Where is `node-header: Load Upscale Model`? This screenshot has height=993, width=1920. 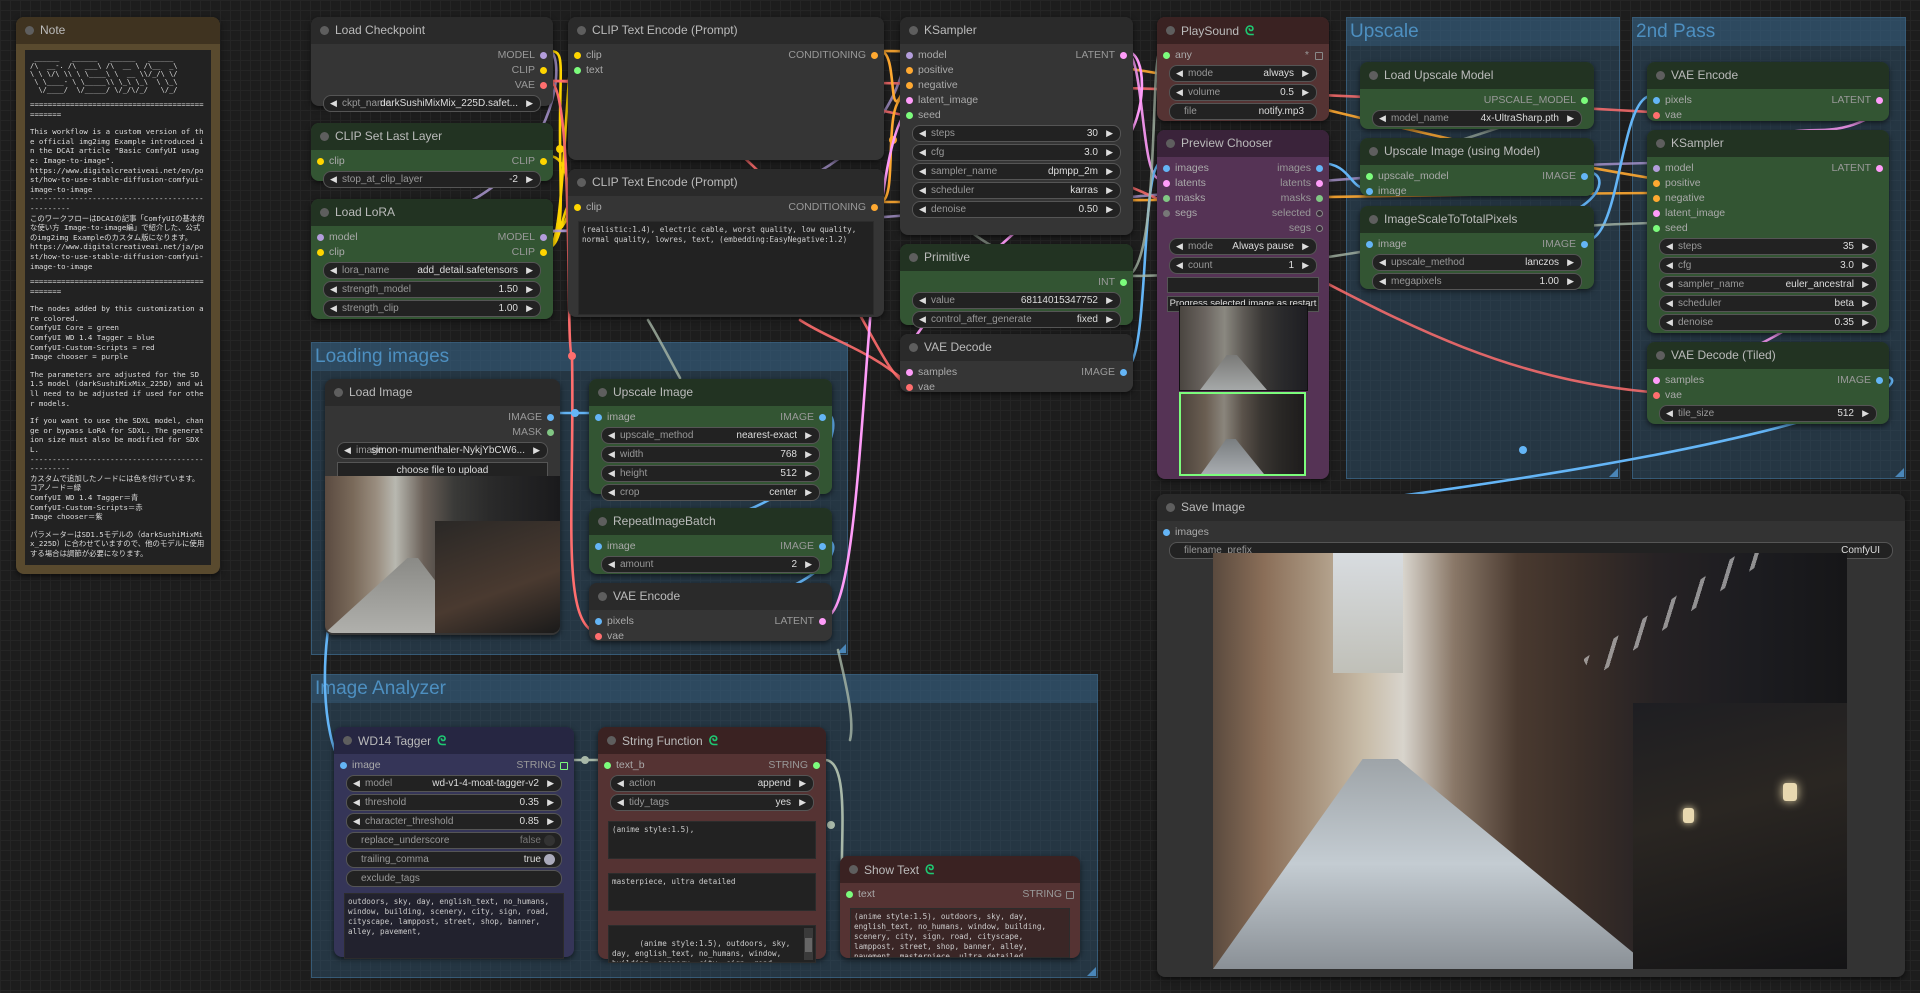 node-header: Load Upscale Model is located at coordinates (1477, 75).